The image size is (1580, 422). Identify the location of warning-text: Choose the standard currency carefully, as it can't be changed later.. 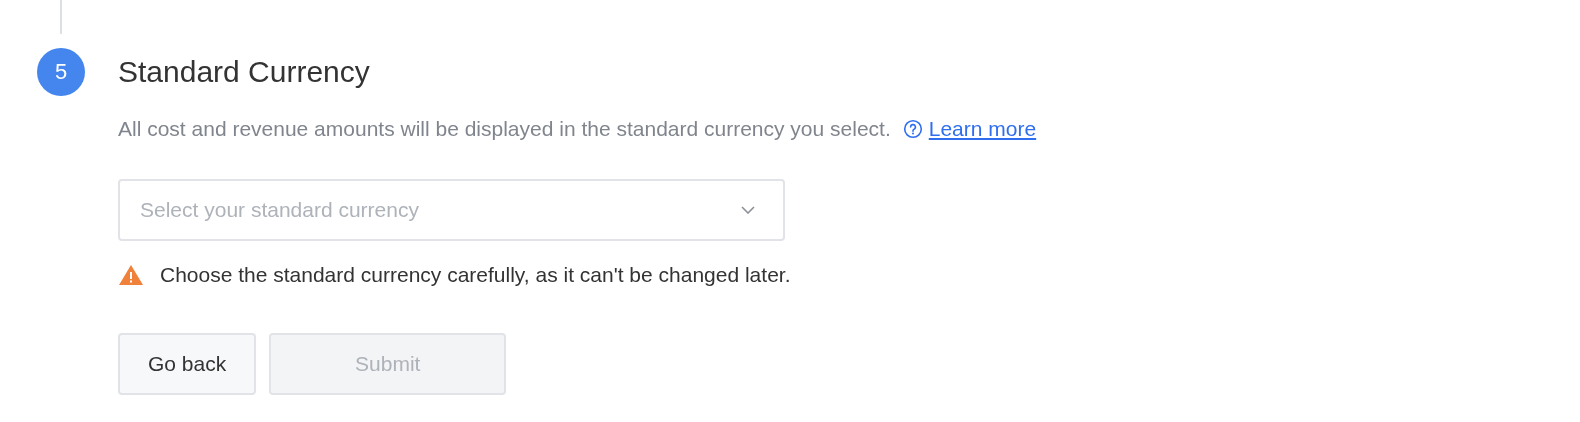
(475, 275).